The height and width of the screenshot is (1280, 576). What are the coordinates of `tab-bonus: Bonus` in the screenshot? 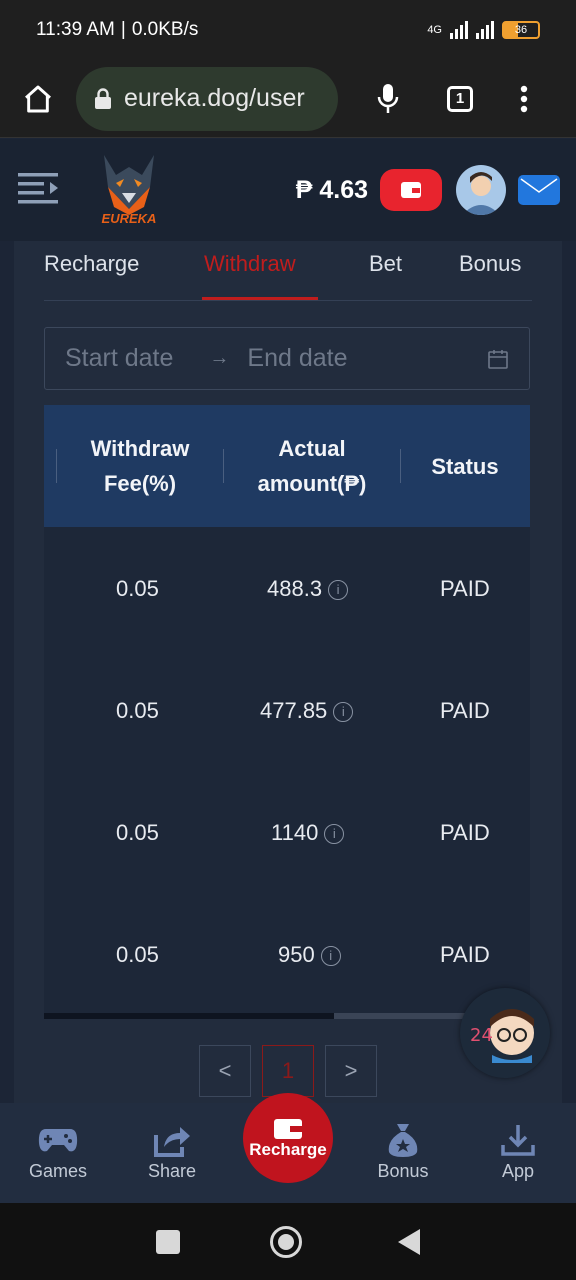 It's located at (490, 264).